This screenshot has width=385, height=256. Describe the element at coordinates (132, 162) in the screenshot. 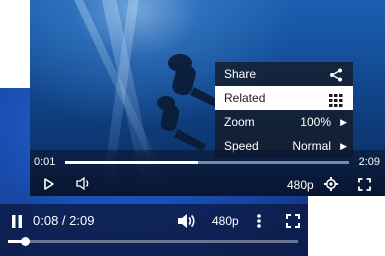

I see `progress-fill` at that location.